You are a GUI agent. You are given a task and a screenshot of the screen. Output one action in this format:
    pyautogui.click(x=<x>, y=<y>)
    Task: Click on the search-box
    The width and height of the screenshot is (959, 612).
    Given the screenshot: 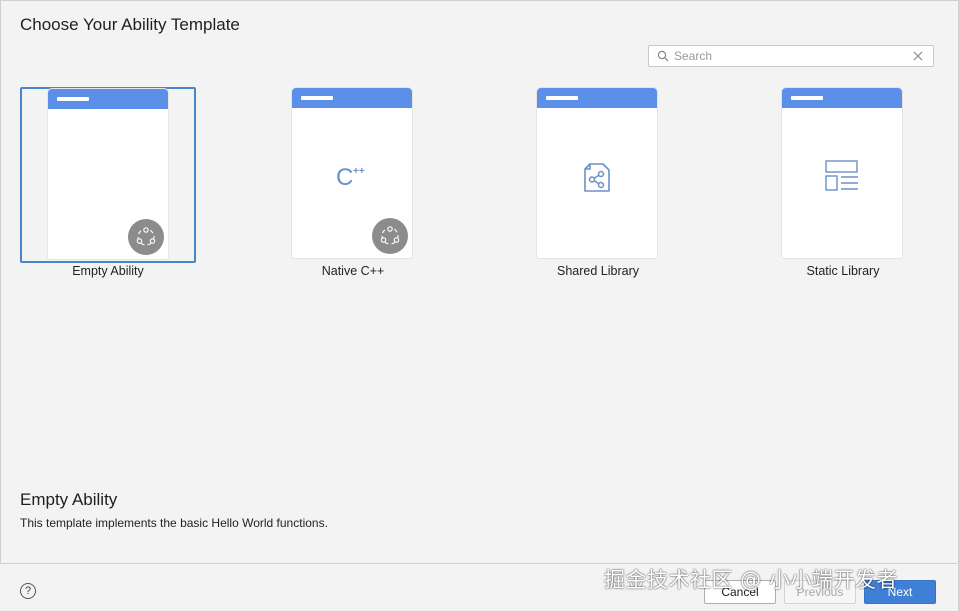 What is the action you would take?
    pyautogui.click(x=791, y=56)
    